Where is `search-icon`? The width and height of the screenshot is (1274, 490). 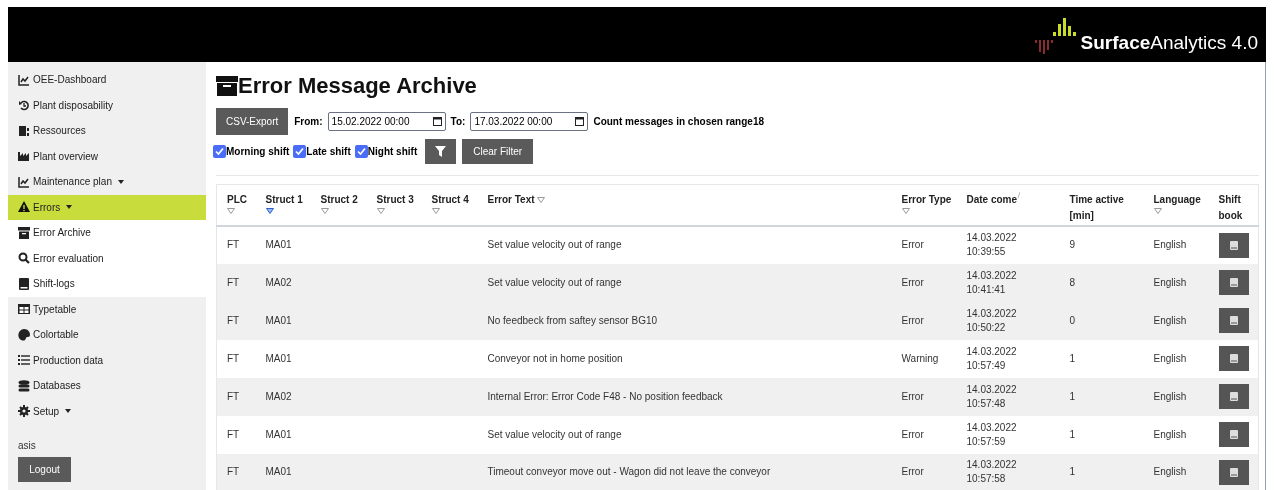 search-icon is located at coordinates (24, 258).